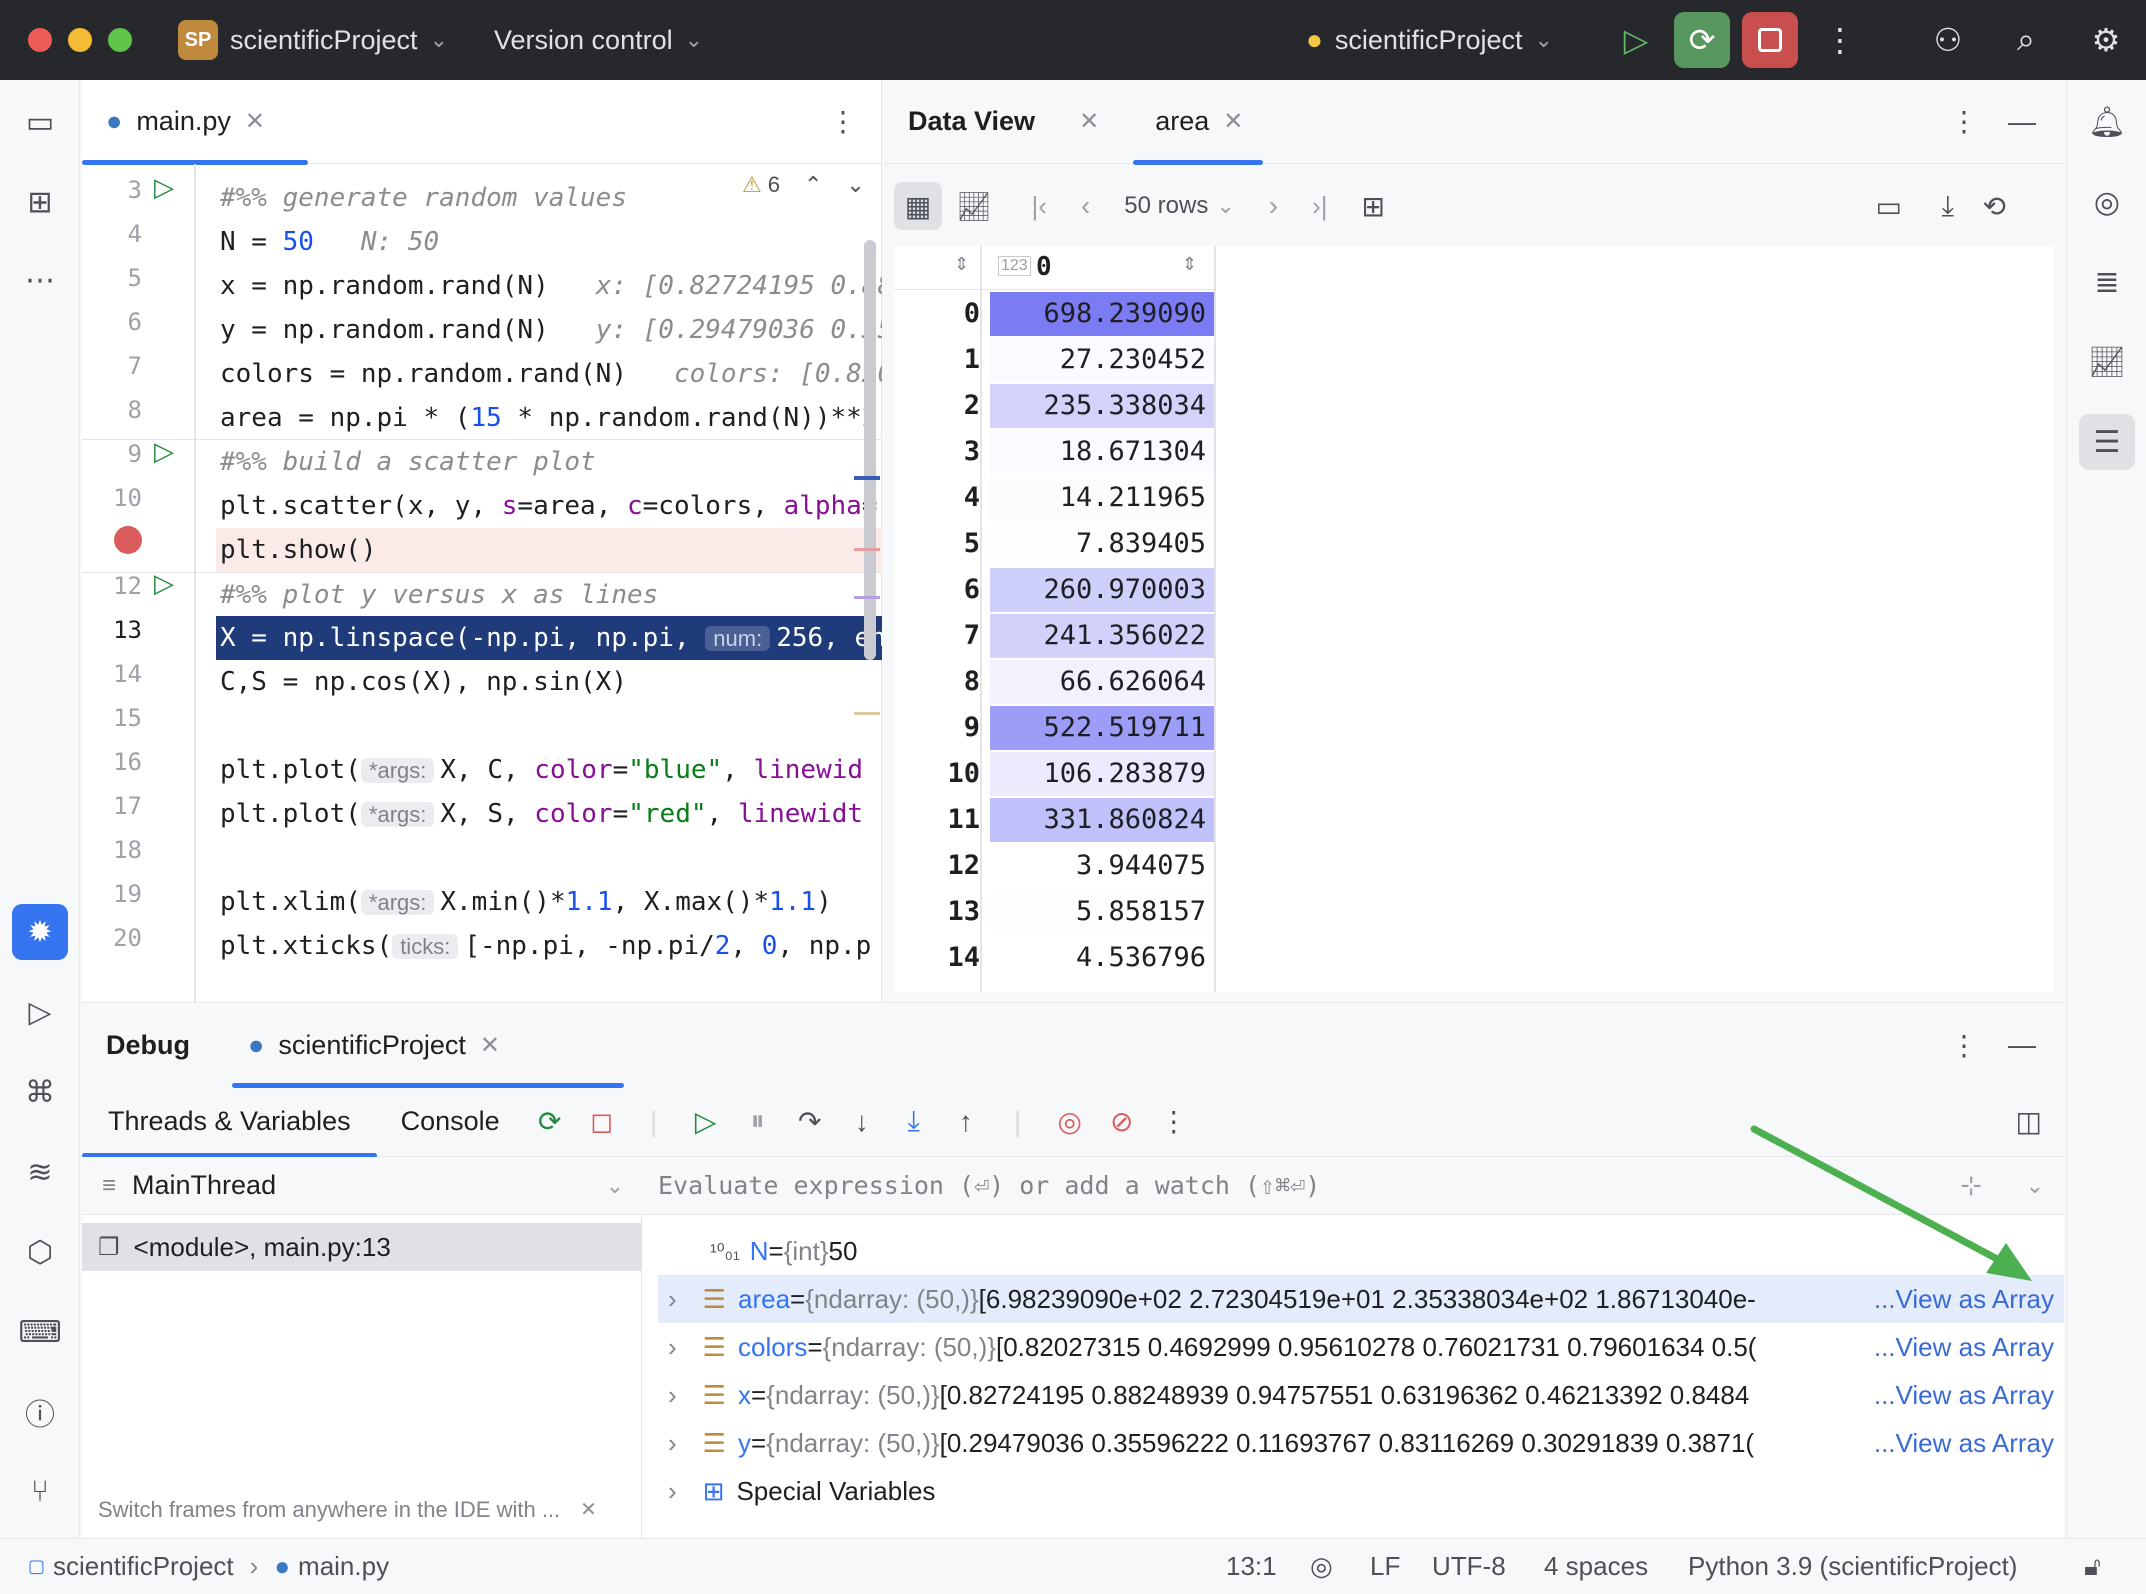 Image resolution: width=2146 pixels, height=1594 pixels. What do you see at coordinates (1070, 1121) in the screenshot?
I see `view-breakpoints-icon: ◎` at bounding box center [1070, 1121].